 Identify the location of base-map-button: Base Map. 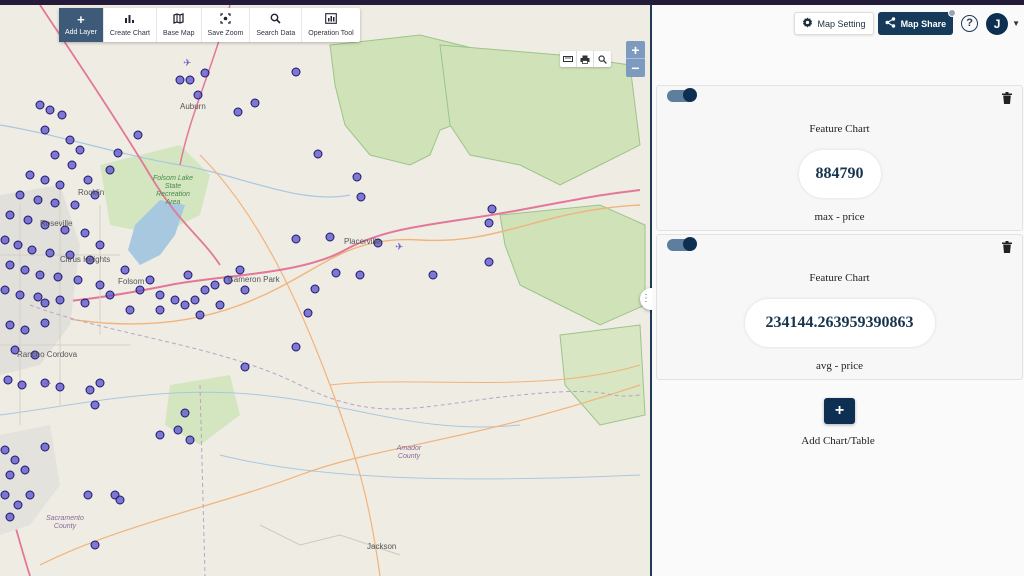
(179, 25).